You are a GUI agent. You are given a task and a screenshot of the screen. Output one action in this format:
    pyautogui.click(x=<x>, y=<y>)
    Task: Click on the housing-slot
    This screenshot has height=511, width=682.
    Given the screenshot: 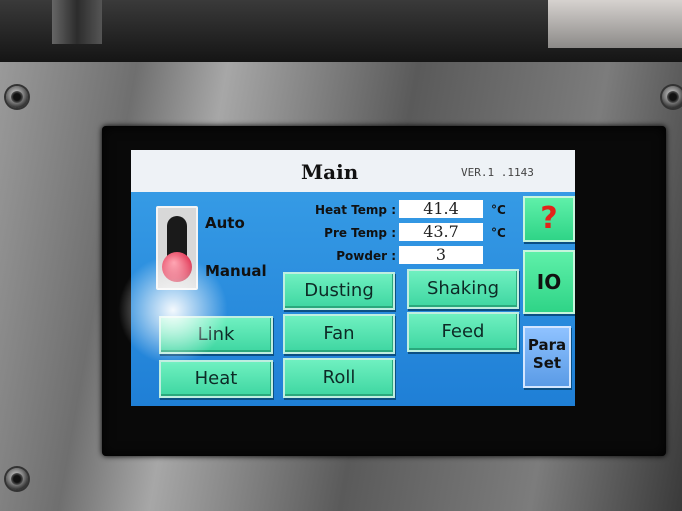 What is the action you would take?
    pyautogui.click(x=77, y=22)
    